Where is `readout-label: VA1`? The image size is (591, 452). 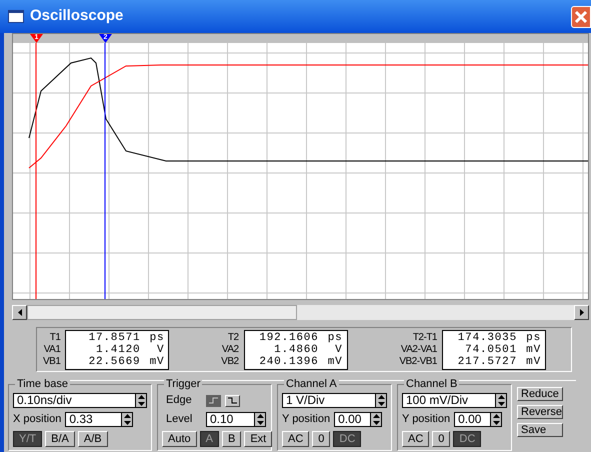
readout-label: VA1 is located at coordinates (52, 350).